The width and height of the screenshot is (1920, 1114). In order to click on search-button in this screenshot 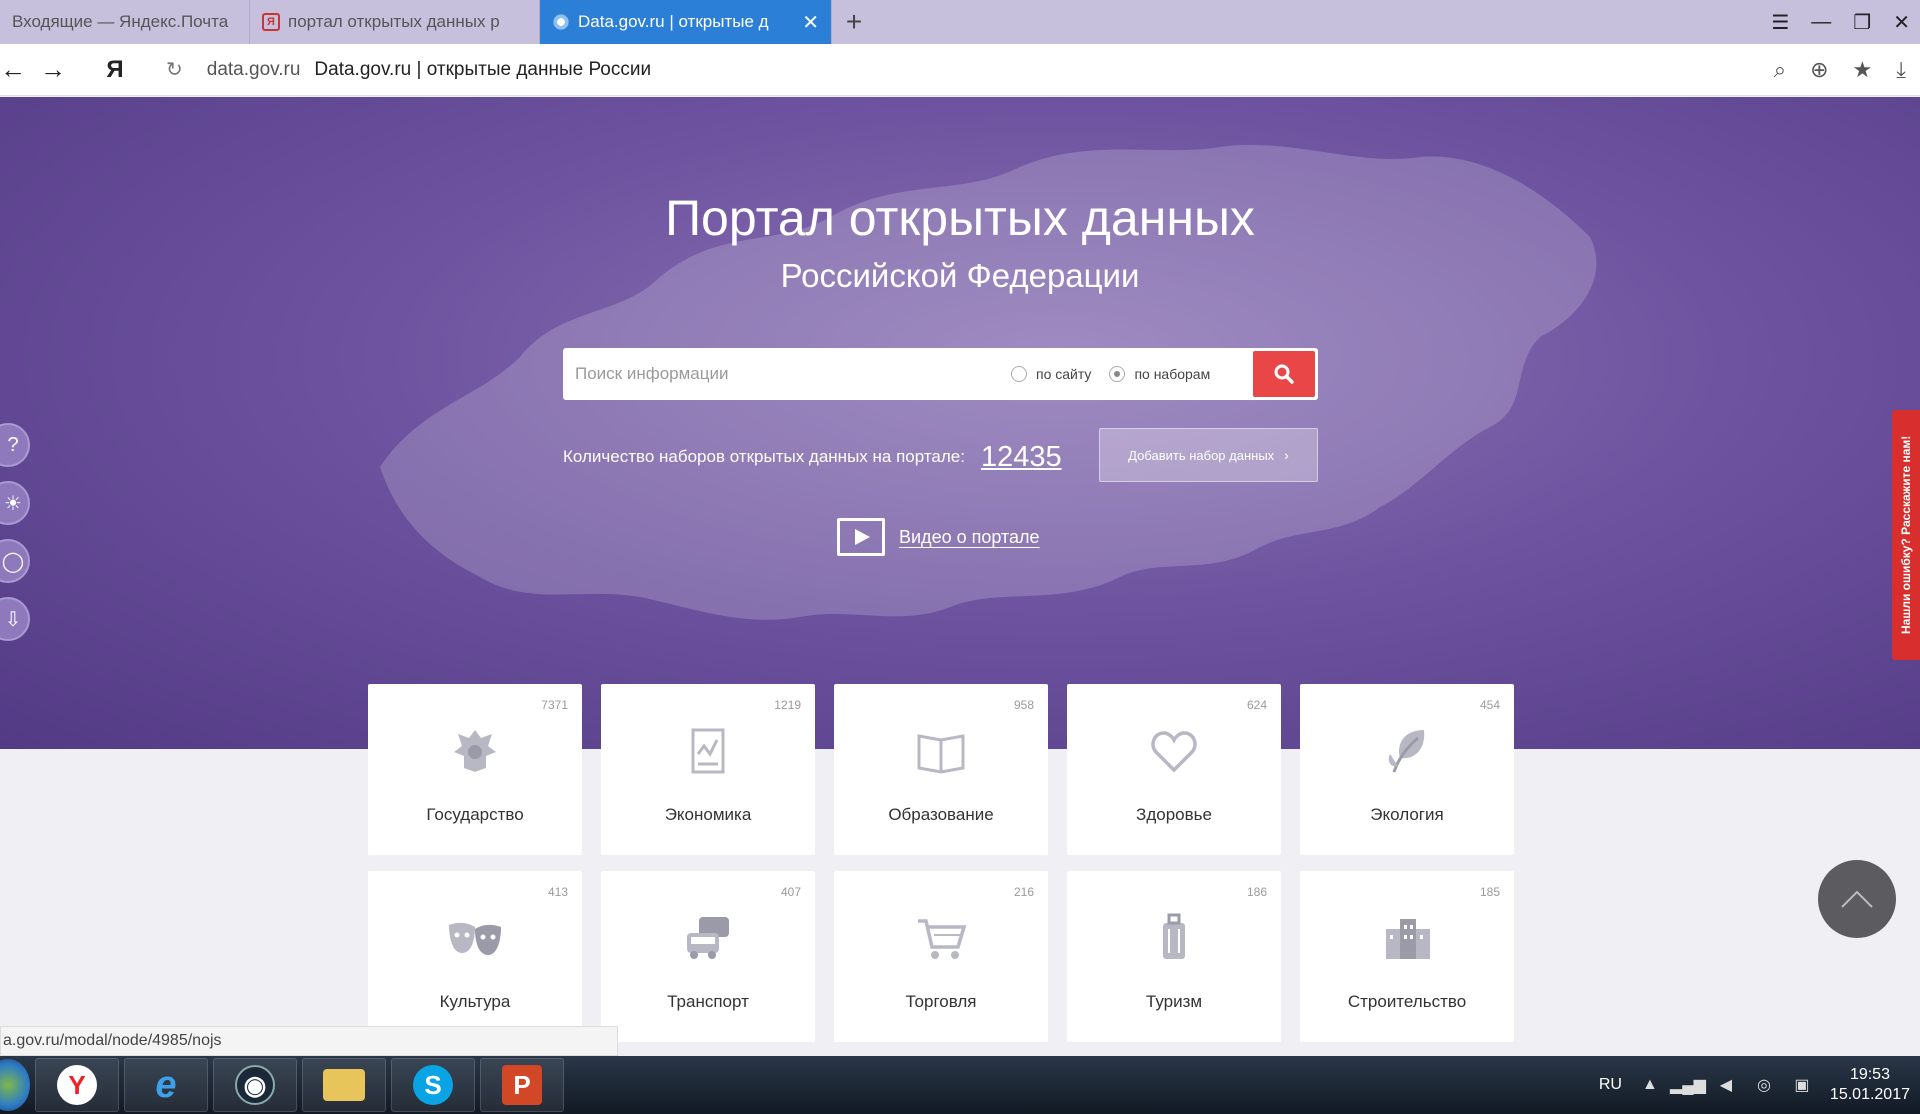, I will do `click(1284, 374)`.